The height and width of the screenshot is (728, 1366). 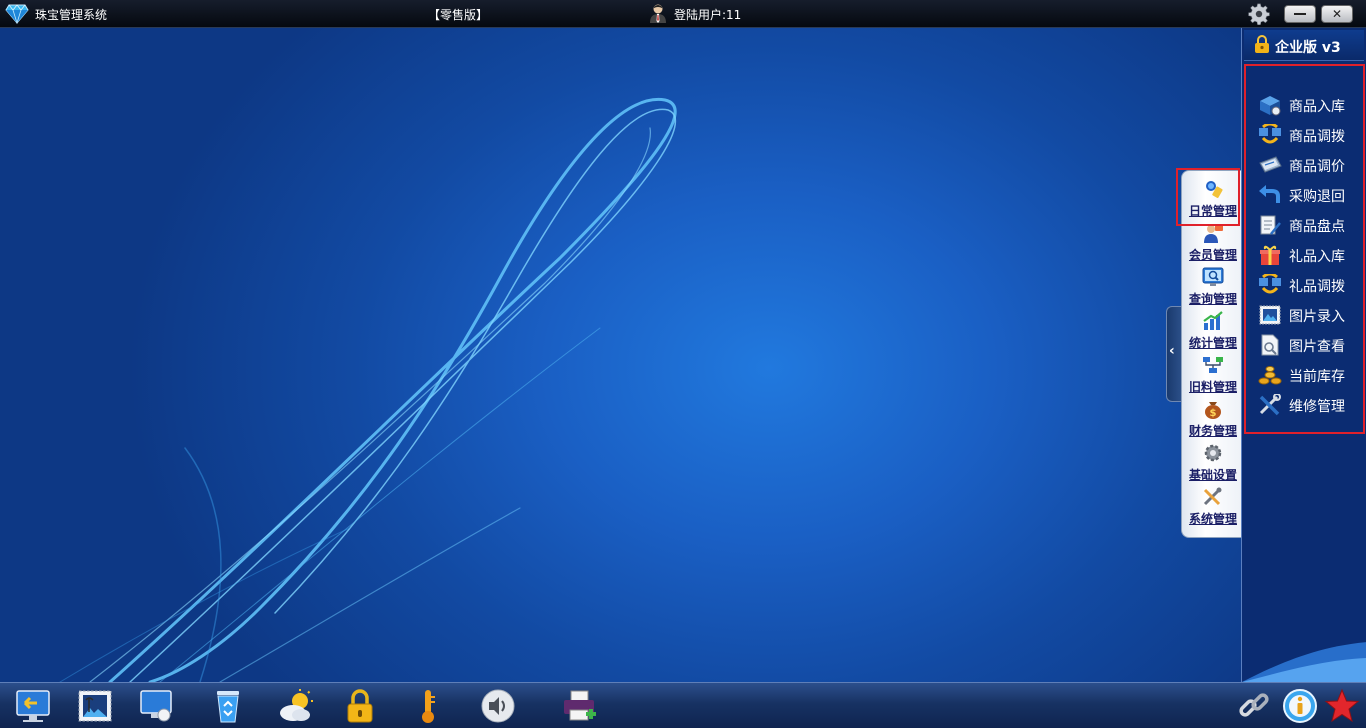 I want to click on category-label: 旧料管理, so click(x=1212, y=387).